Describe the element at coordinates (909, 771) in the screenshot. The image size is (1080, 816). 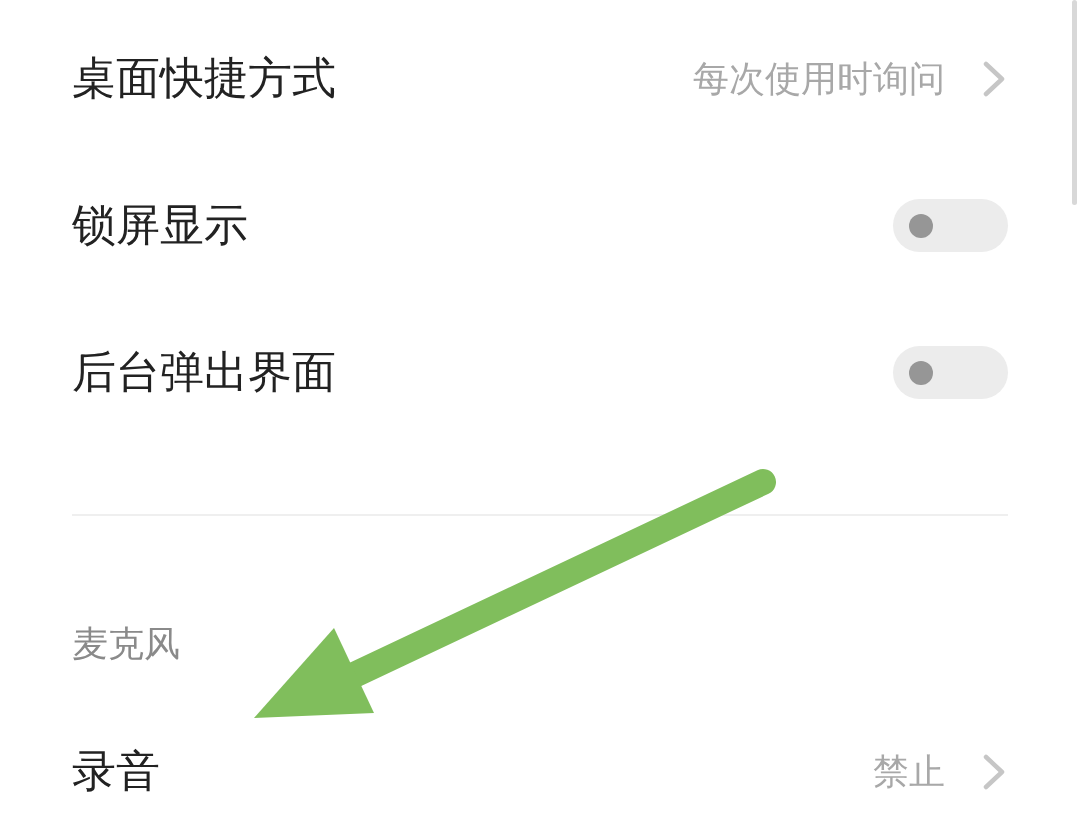
I see `setting-value: 禁止` at that location.